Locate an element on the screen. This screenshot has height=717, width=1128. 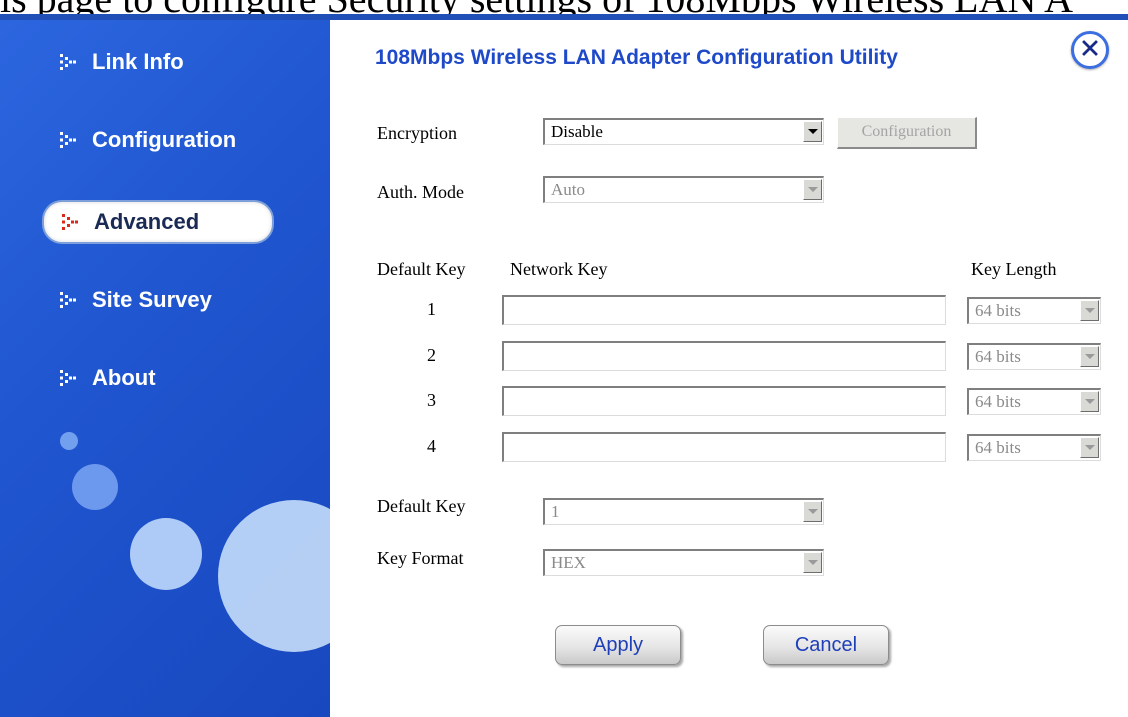
encryption-select: Disable is located at coordinates (683, 131).